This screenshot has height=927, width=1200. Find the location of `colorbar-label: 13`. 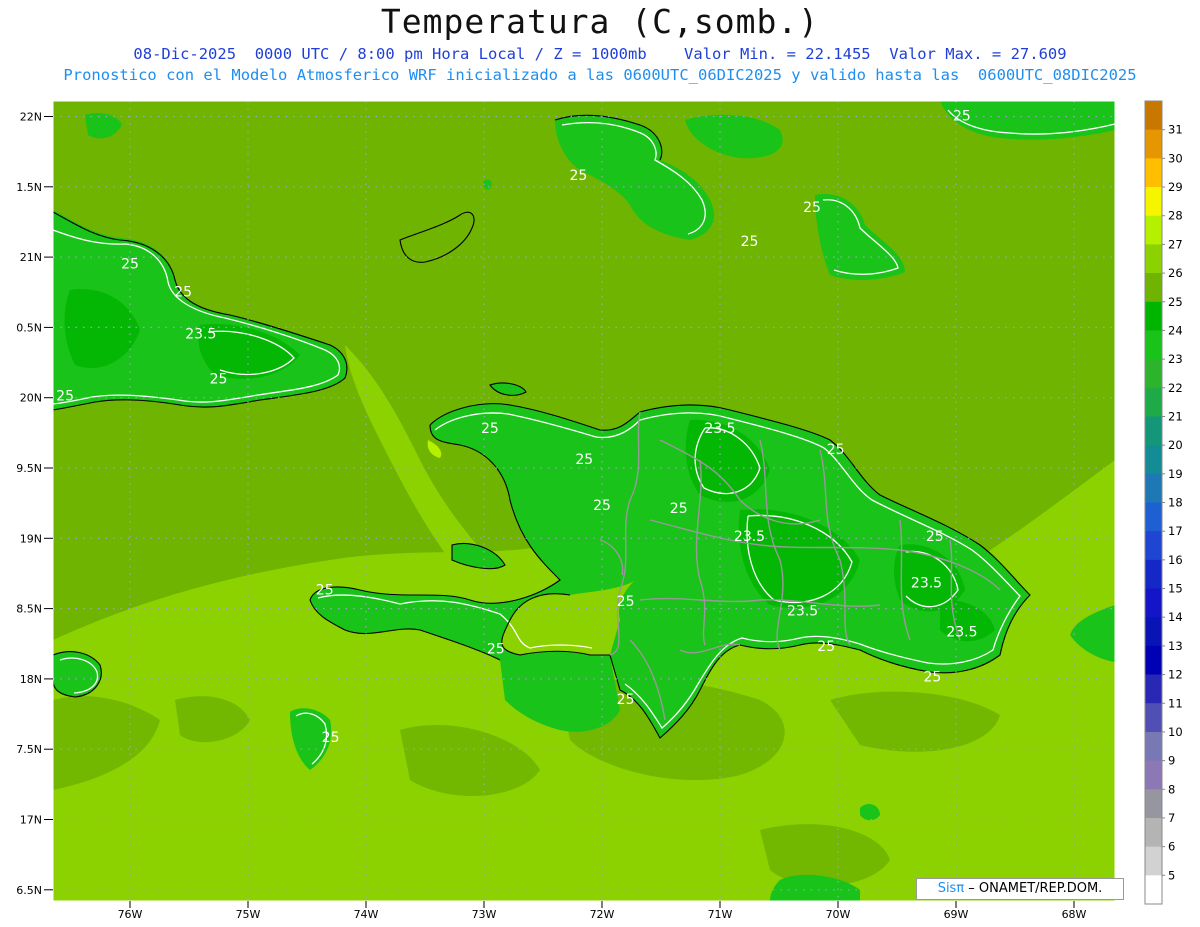

colorbar-label: 13 is located at coordinates (1175, 646).